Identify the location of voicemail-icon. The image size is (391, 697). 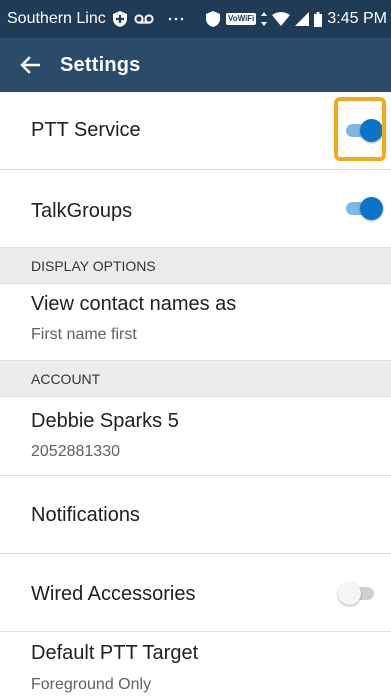
(144, 19).